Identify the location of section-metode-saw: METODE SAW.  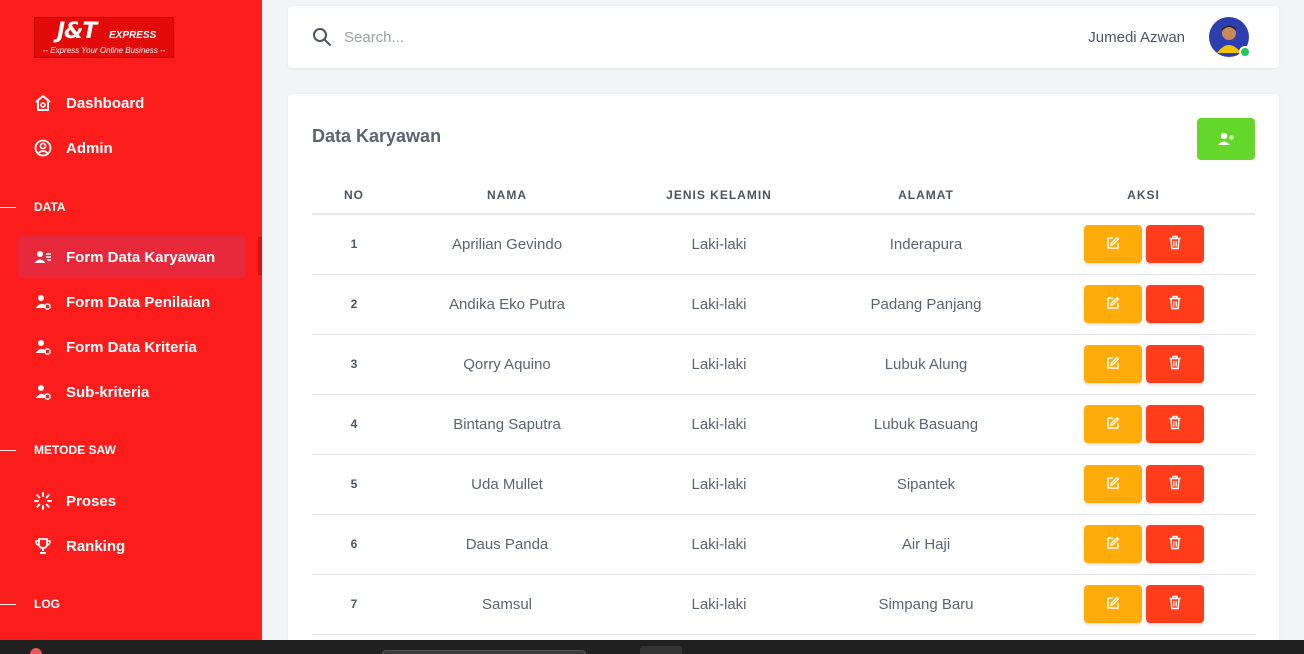
(58, 450).